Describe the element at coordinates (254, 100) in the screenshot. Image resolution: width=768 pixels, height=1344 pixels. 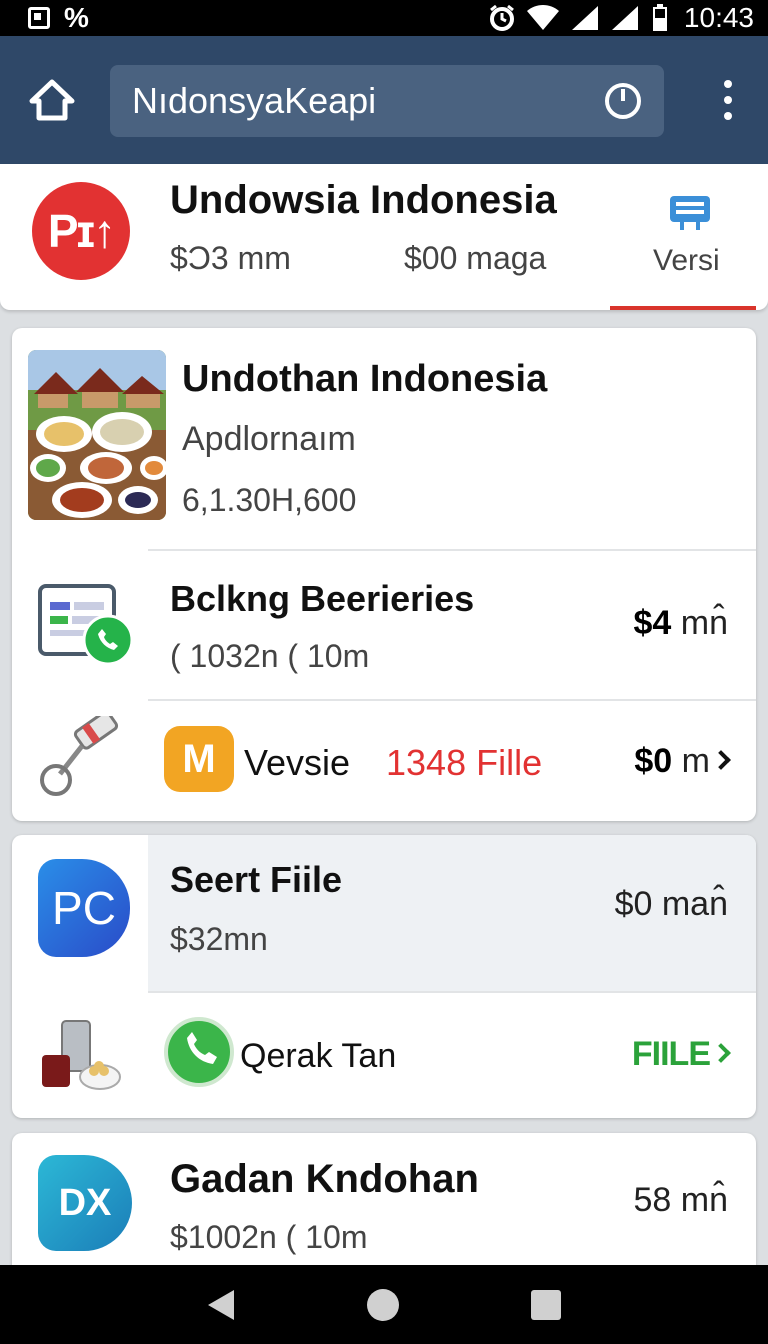
I see `search-text: NıdonsyaKeapi` at that location.